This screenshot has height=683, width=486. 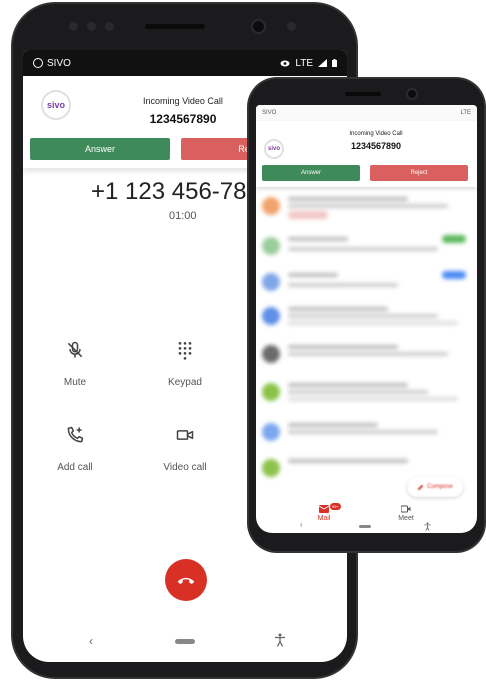 What do you see at coordinates (335, 506) in the screenshot?
I see `mail-badge: 99+` at bounding box center [335, 506].